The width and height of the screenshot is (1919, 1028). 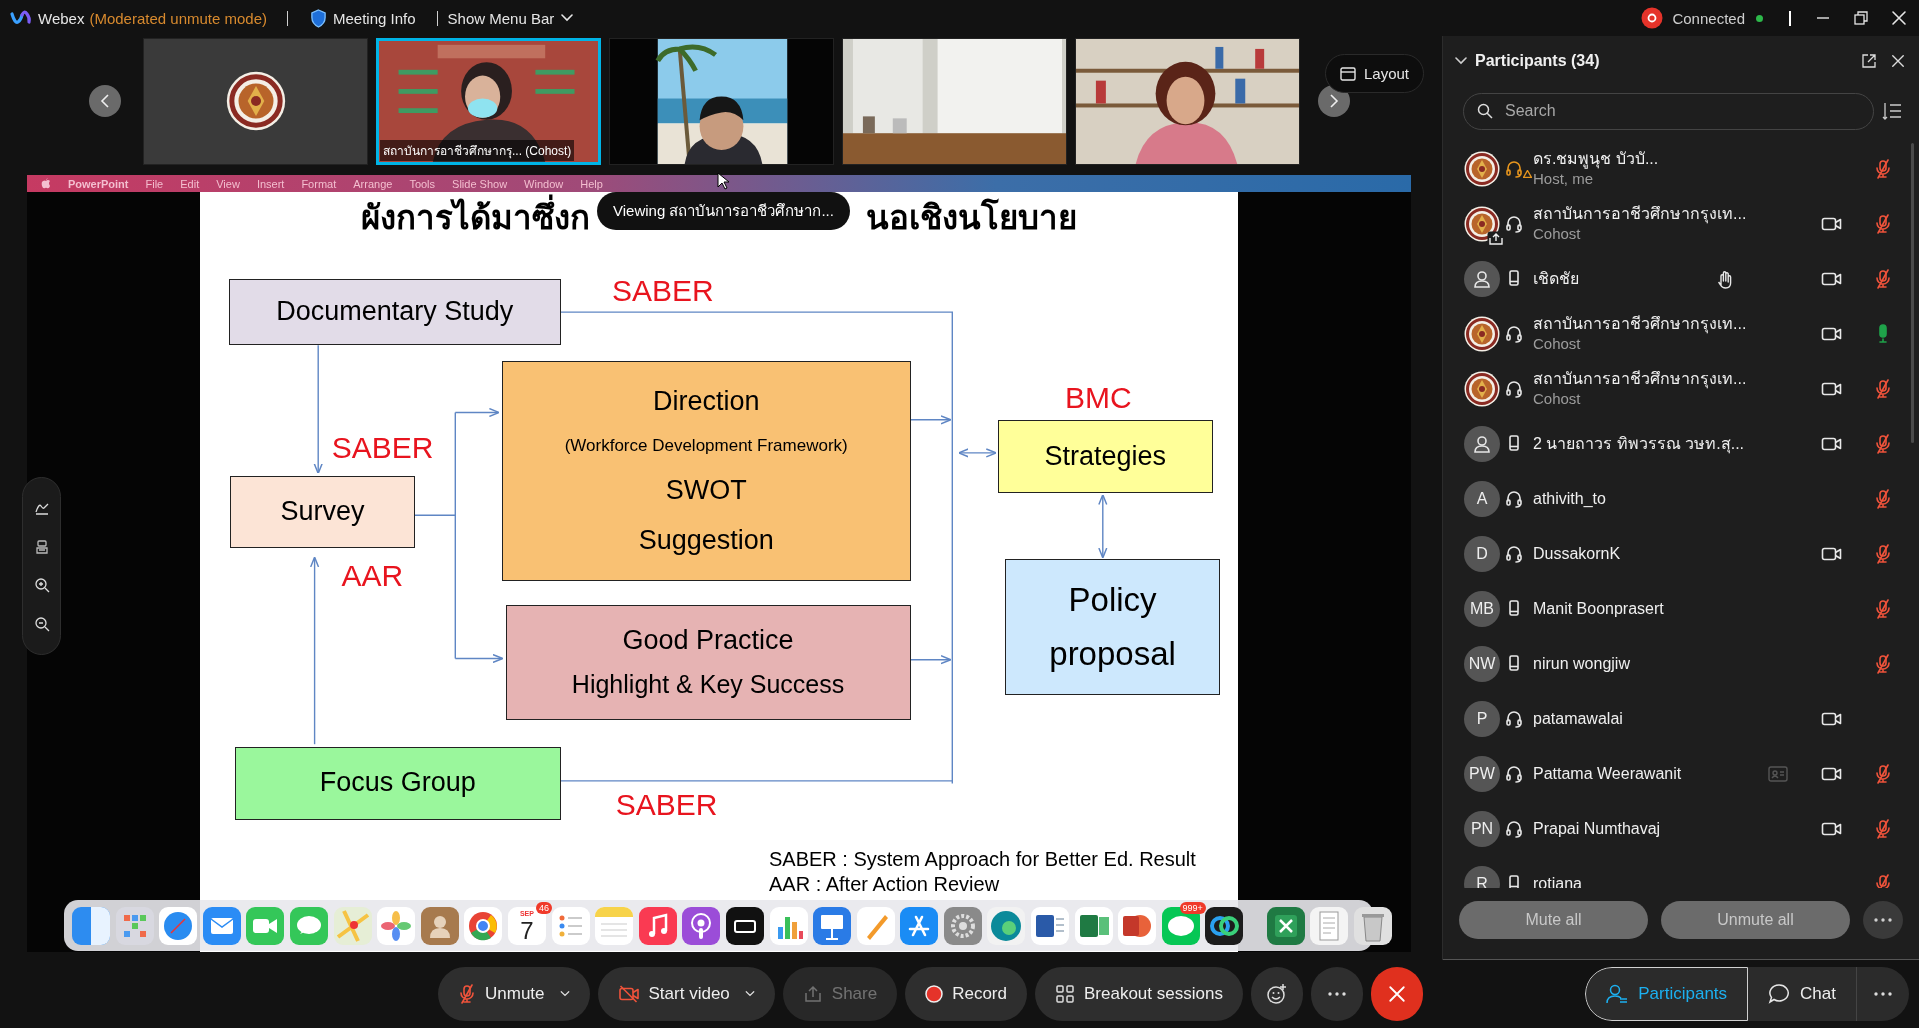 I want to click on legend-text: AAR : After Action Review, so click(x=885, y=884).